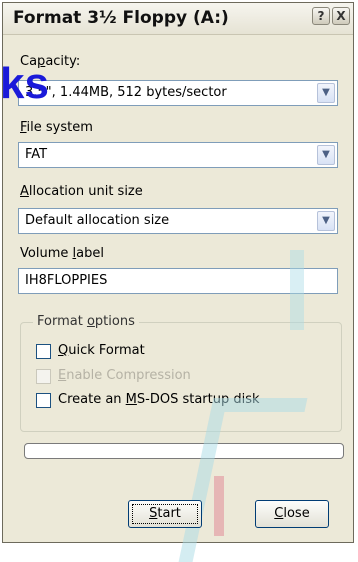 This screenshot has width=358, height=562. I want to click on filesystem-label: File system, so click(56, 127).